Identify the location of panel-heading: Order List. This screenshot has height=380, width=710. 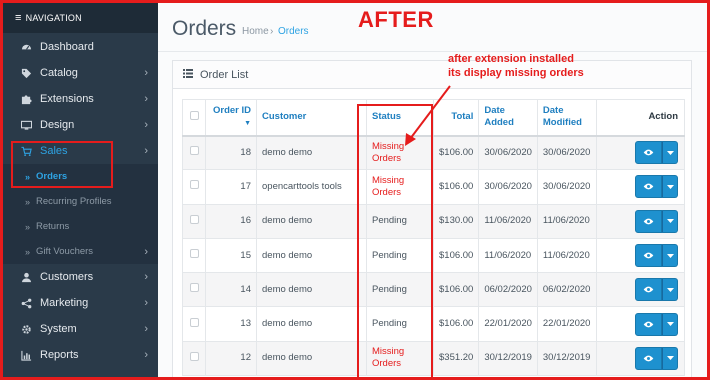
(432, 75).